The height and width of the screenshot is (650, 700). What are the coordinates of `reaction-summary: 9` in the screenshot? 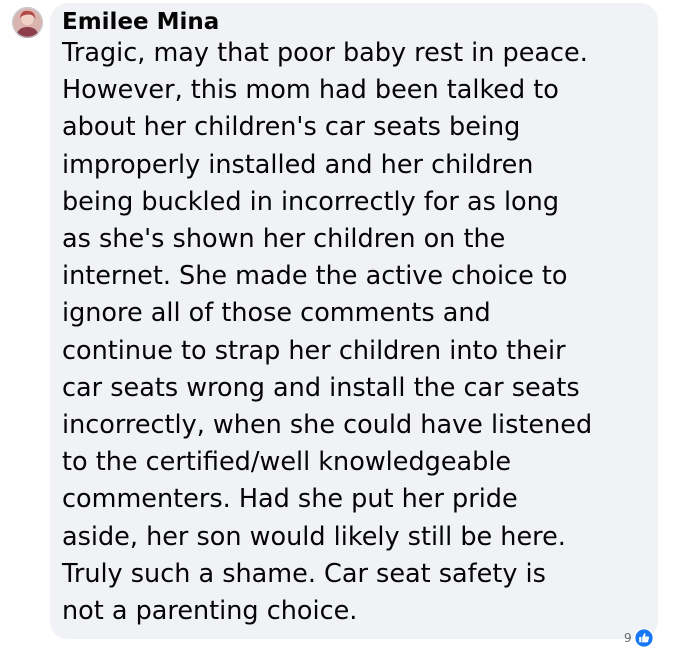 It's located at (639, 638).